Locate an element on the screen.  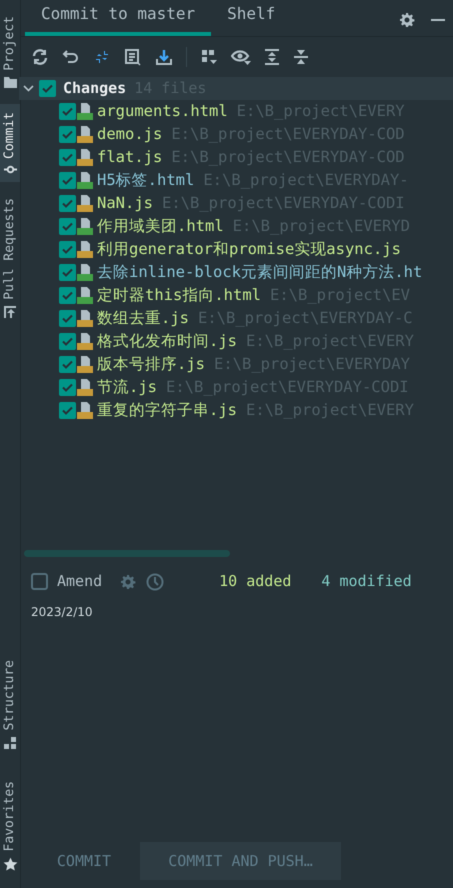
side-tab: Commit is located at coordinates (10, 143).